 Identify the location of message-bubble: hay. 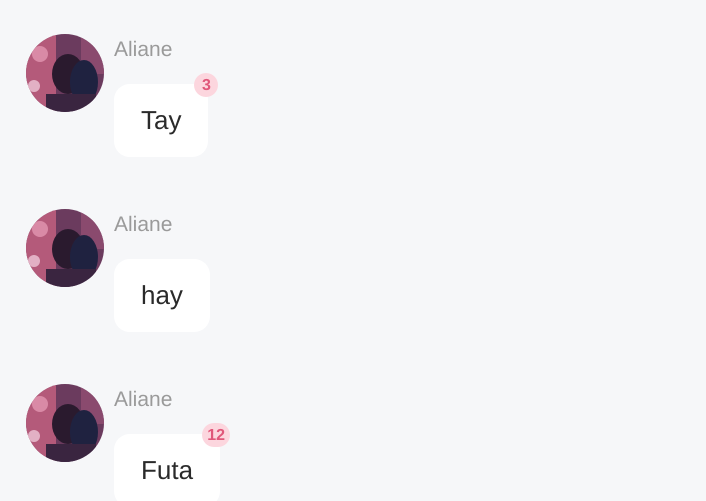
(162, 295).